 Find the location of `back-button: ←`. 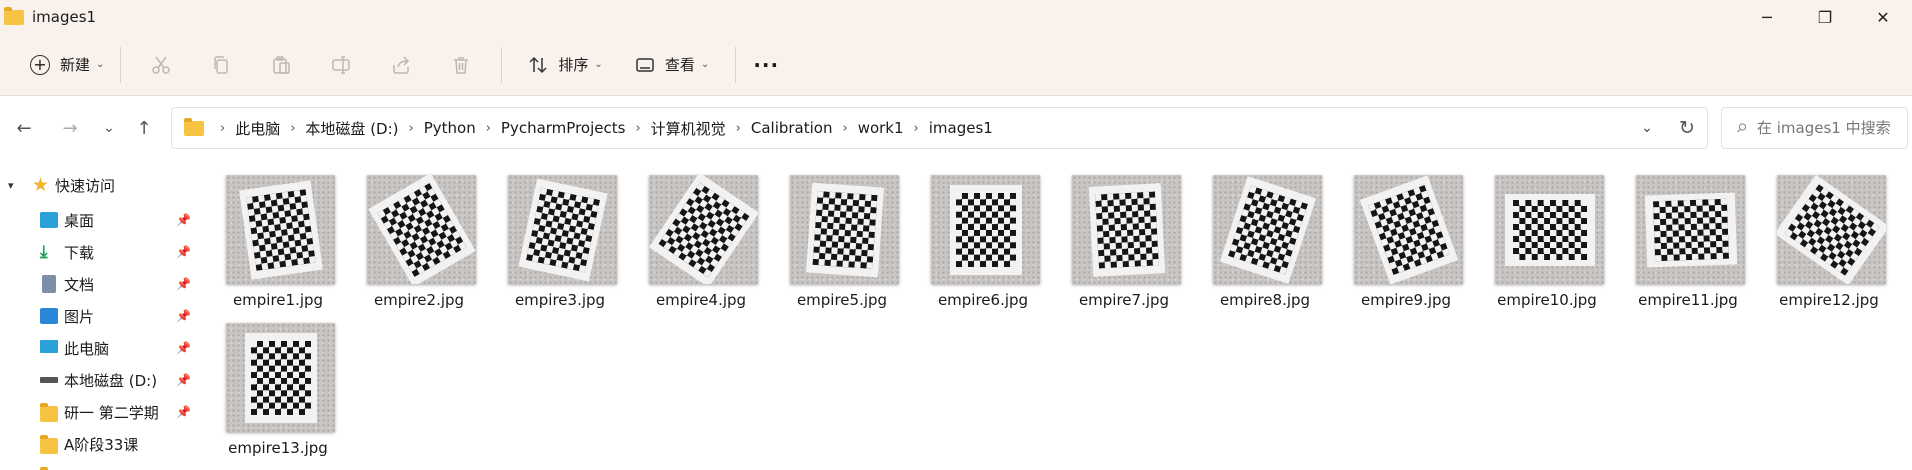

back-button: ← is located at coordinates (24, 128).